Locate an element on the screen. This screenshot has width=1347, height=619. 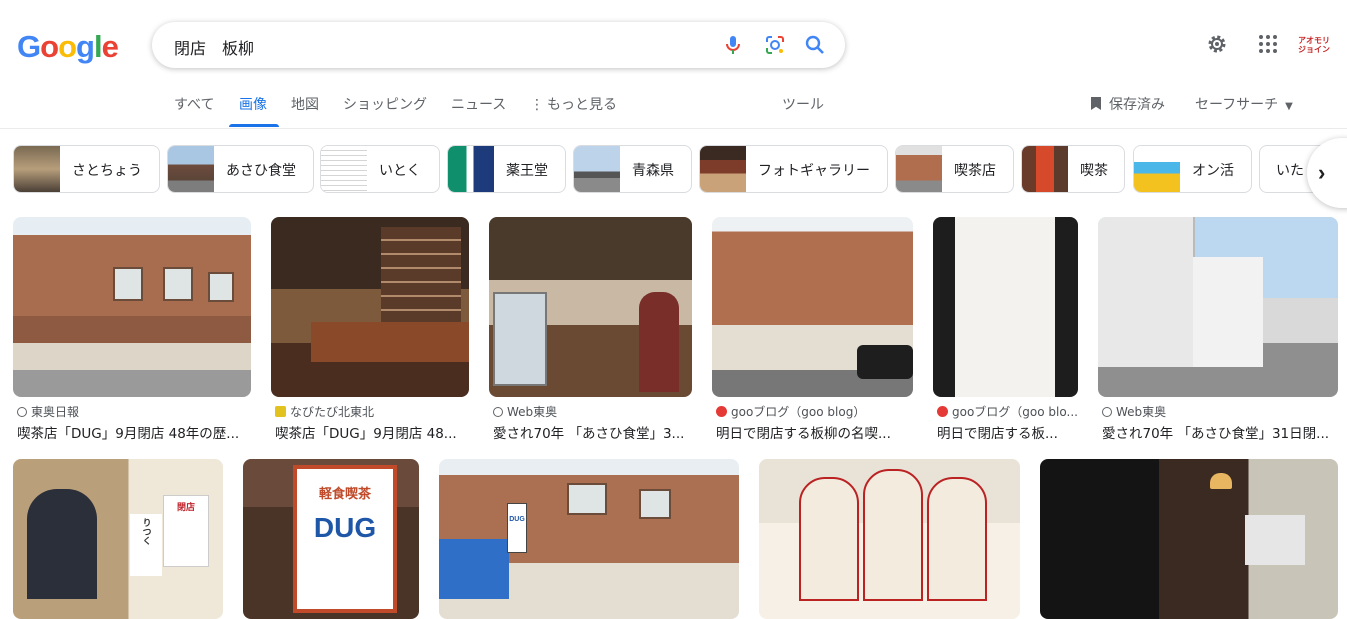
result-source-label: なびたび北東北 is located at coordinates (332, 412).